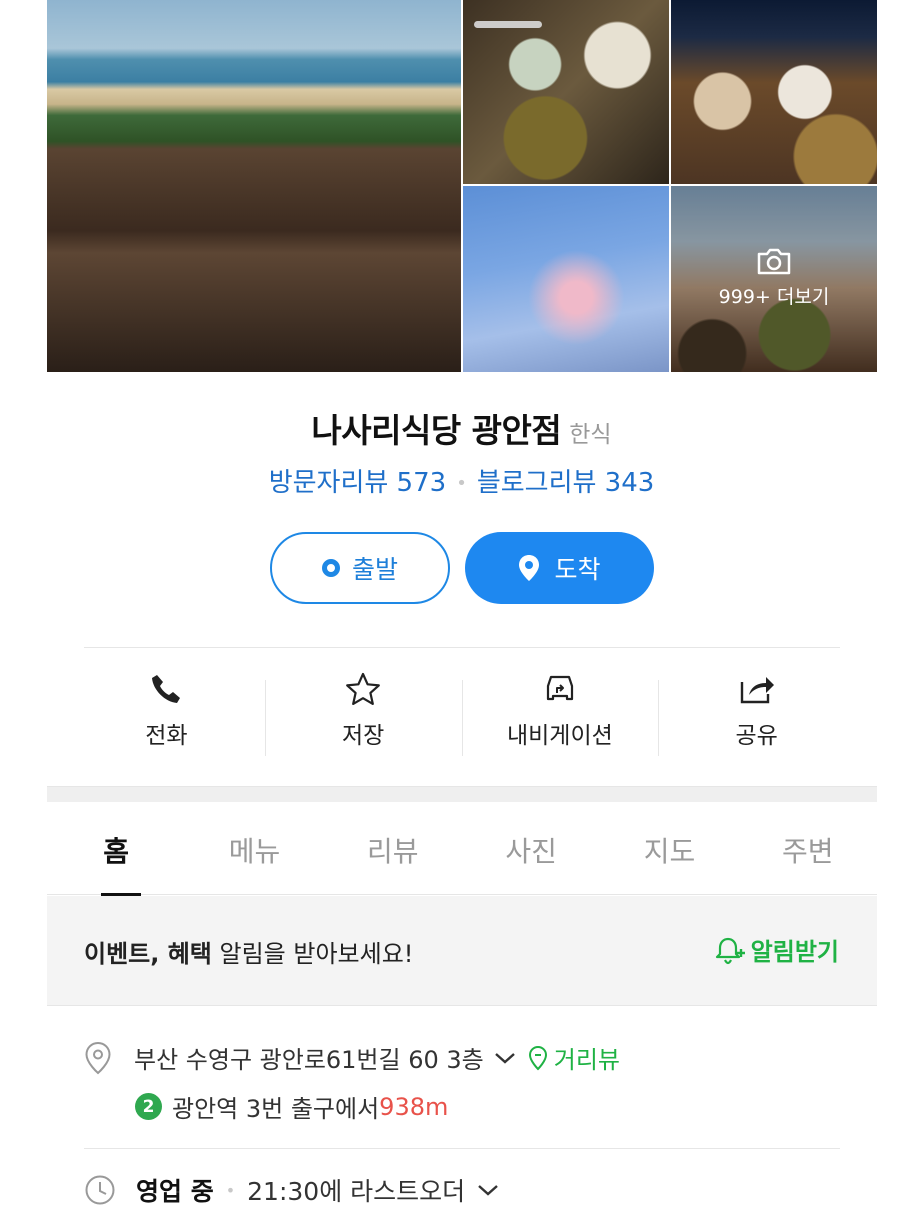 The width and height of the screenshot is (923, 1231). Describe the element at coordinates (462, 794) in the screenshot. I see `section-separator` at that location.